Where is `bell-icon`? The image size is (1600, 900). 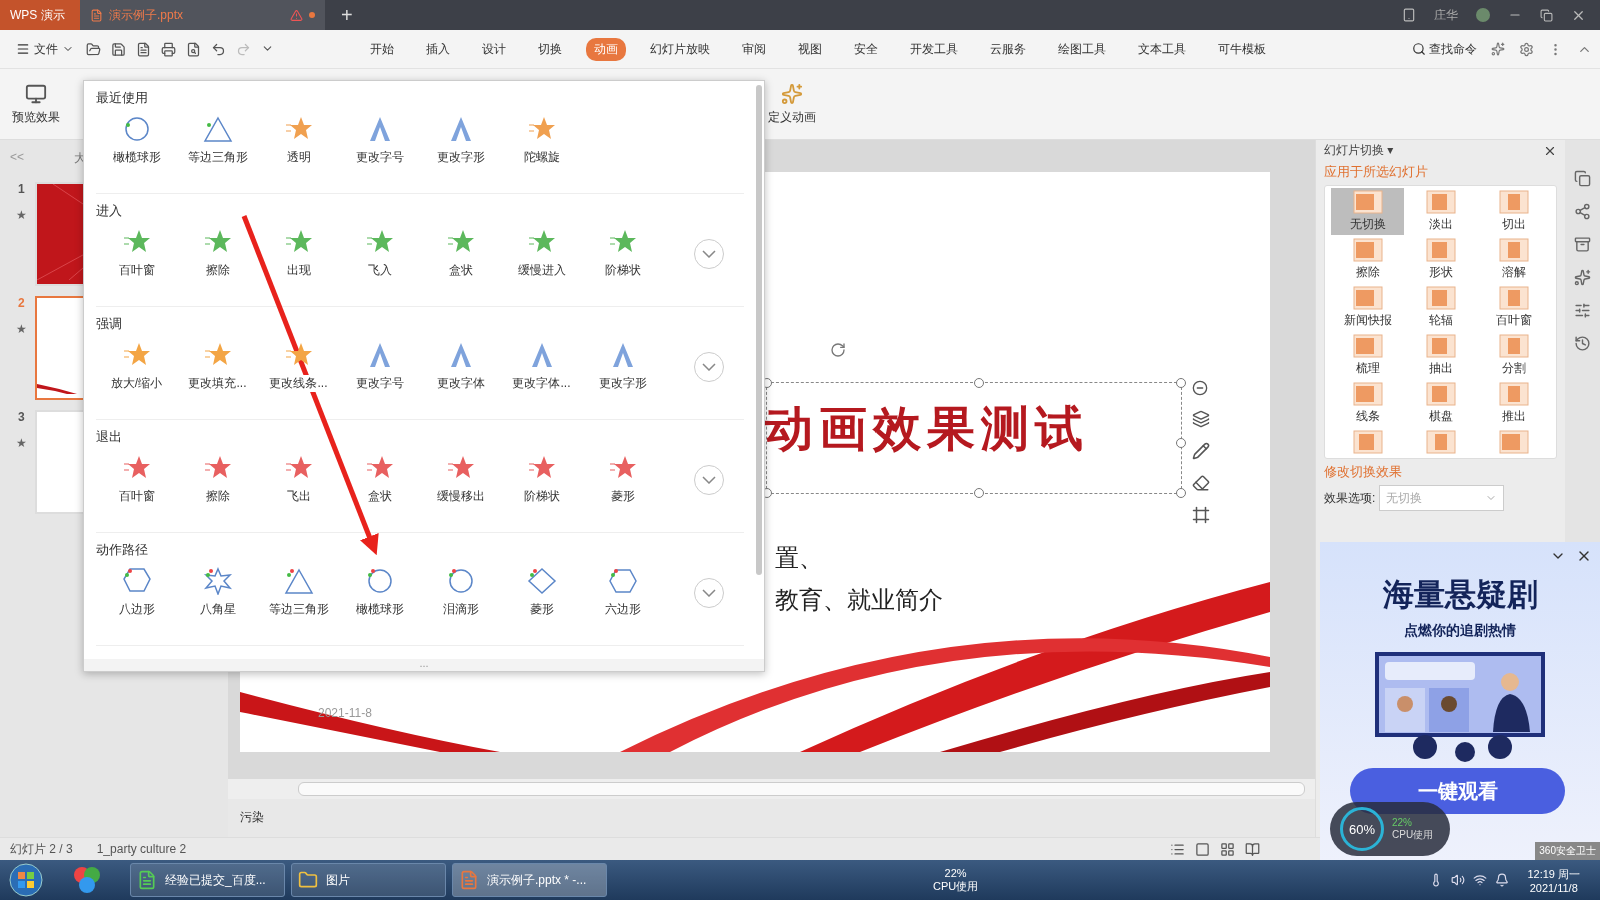
bell-icon is located at coordinates (1502, 880).